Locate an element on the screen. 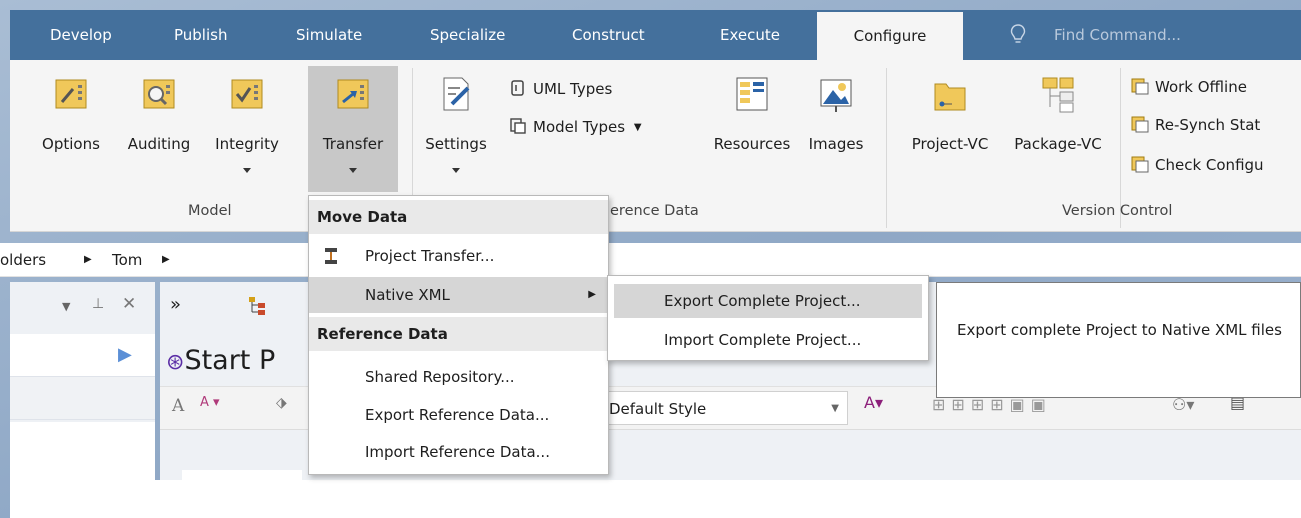 Image resolution: width=1301 pixels, height=518 pixels. fill-color-icon: ⬗ is located at coordinates (281, 403).